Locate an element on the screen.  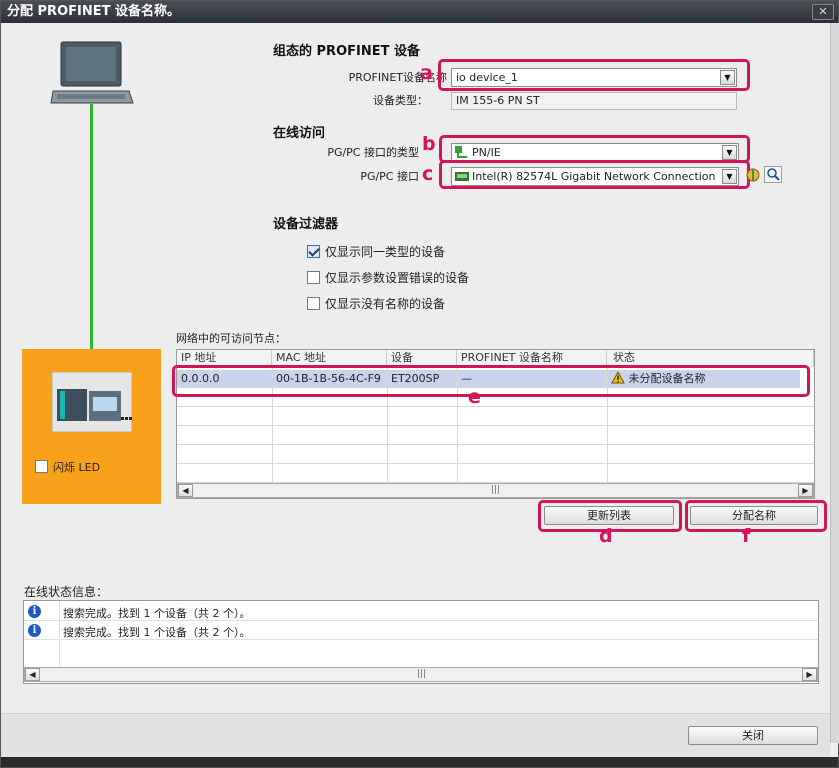
filter-heading: 设备过滤器 is located at coordinates (306, 224).